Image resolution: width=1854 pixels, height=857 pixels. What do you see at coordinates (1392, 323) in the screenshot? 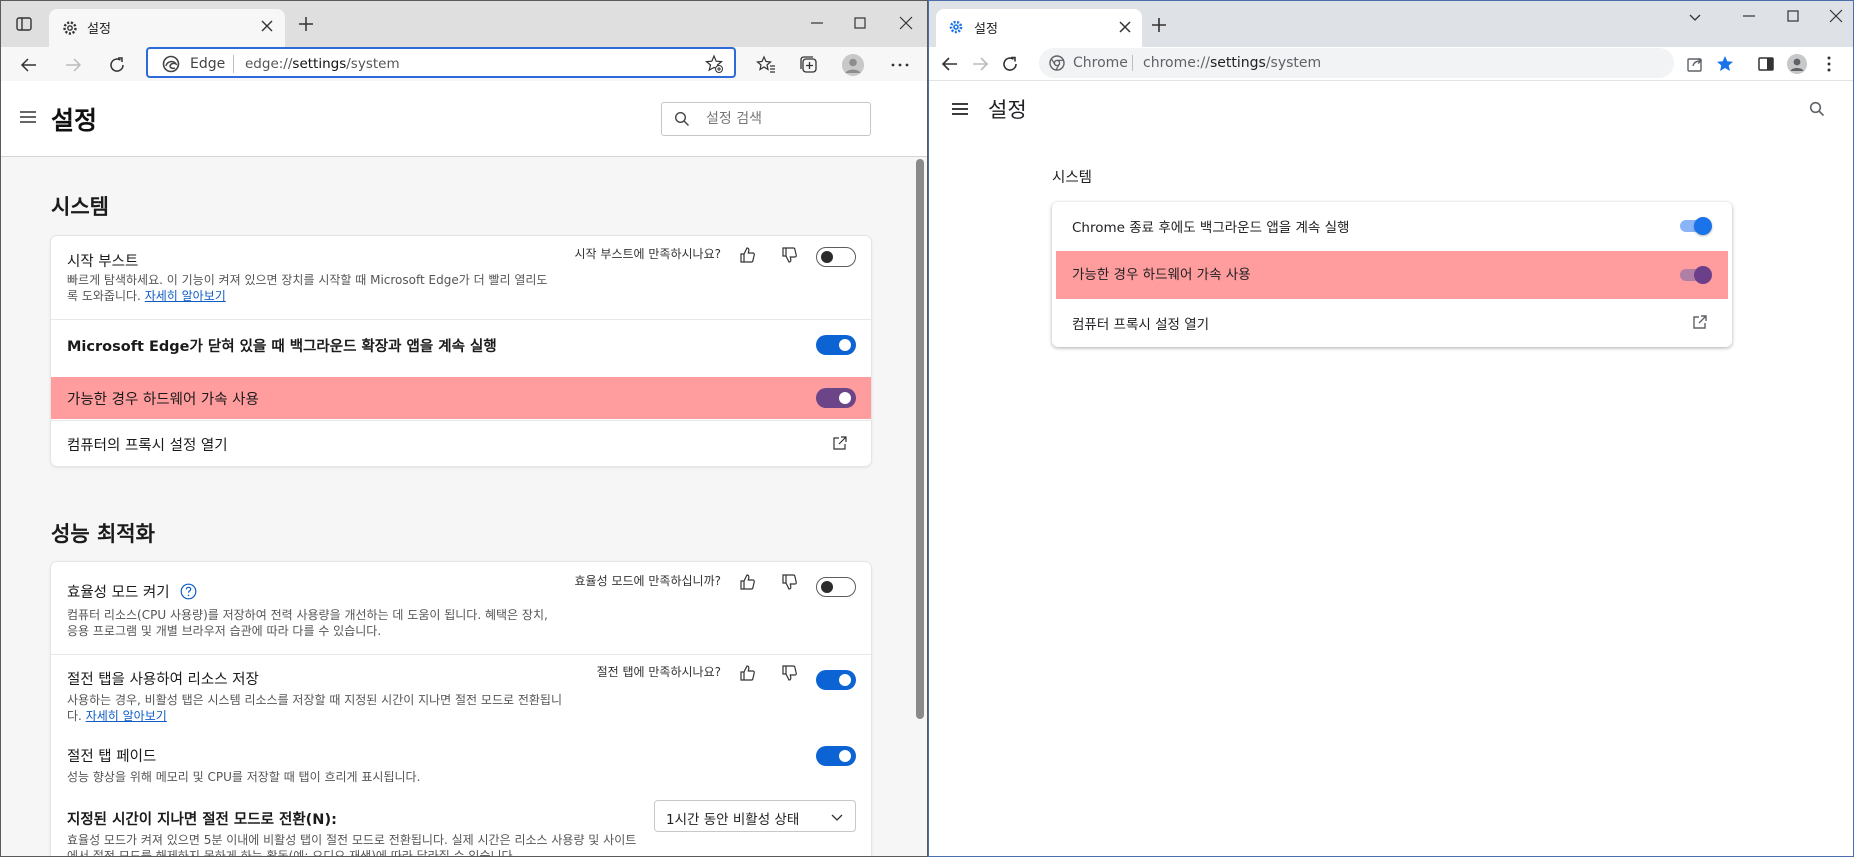
I see `setting-row-proxy: 컴퓨터 프록시 설정 열기` at bounding box center [1392, 323].